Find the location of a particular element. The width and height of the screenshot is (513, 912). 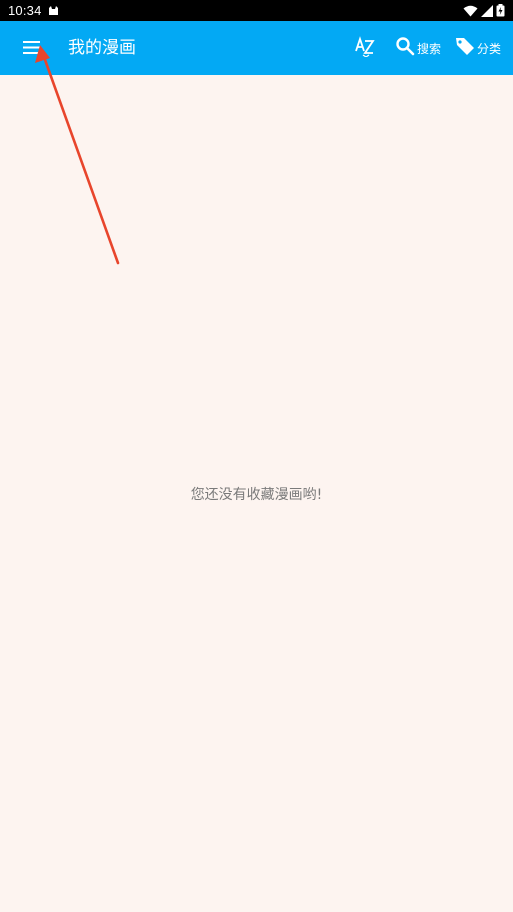

empty-state-message: 您还没有收藏漫画哟! is located at coordinates (256, 495).